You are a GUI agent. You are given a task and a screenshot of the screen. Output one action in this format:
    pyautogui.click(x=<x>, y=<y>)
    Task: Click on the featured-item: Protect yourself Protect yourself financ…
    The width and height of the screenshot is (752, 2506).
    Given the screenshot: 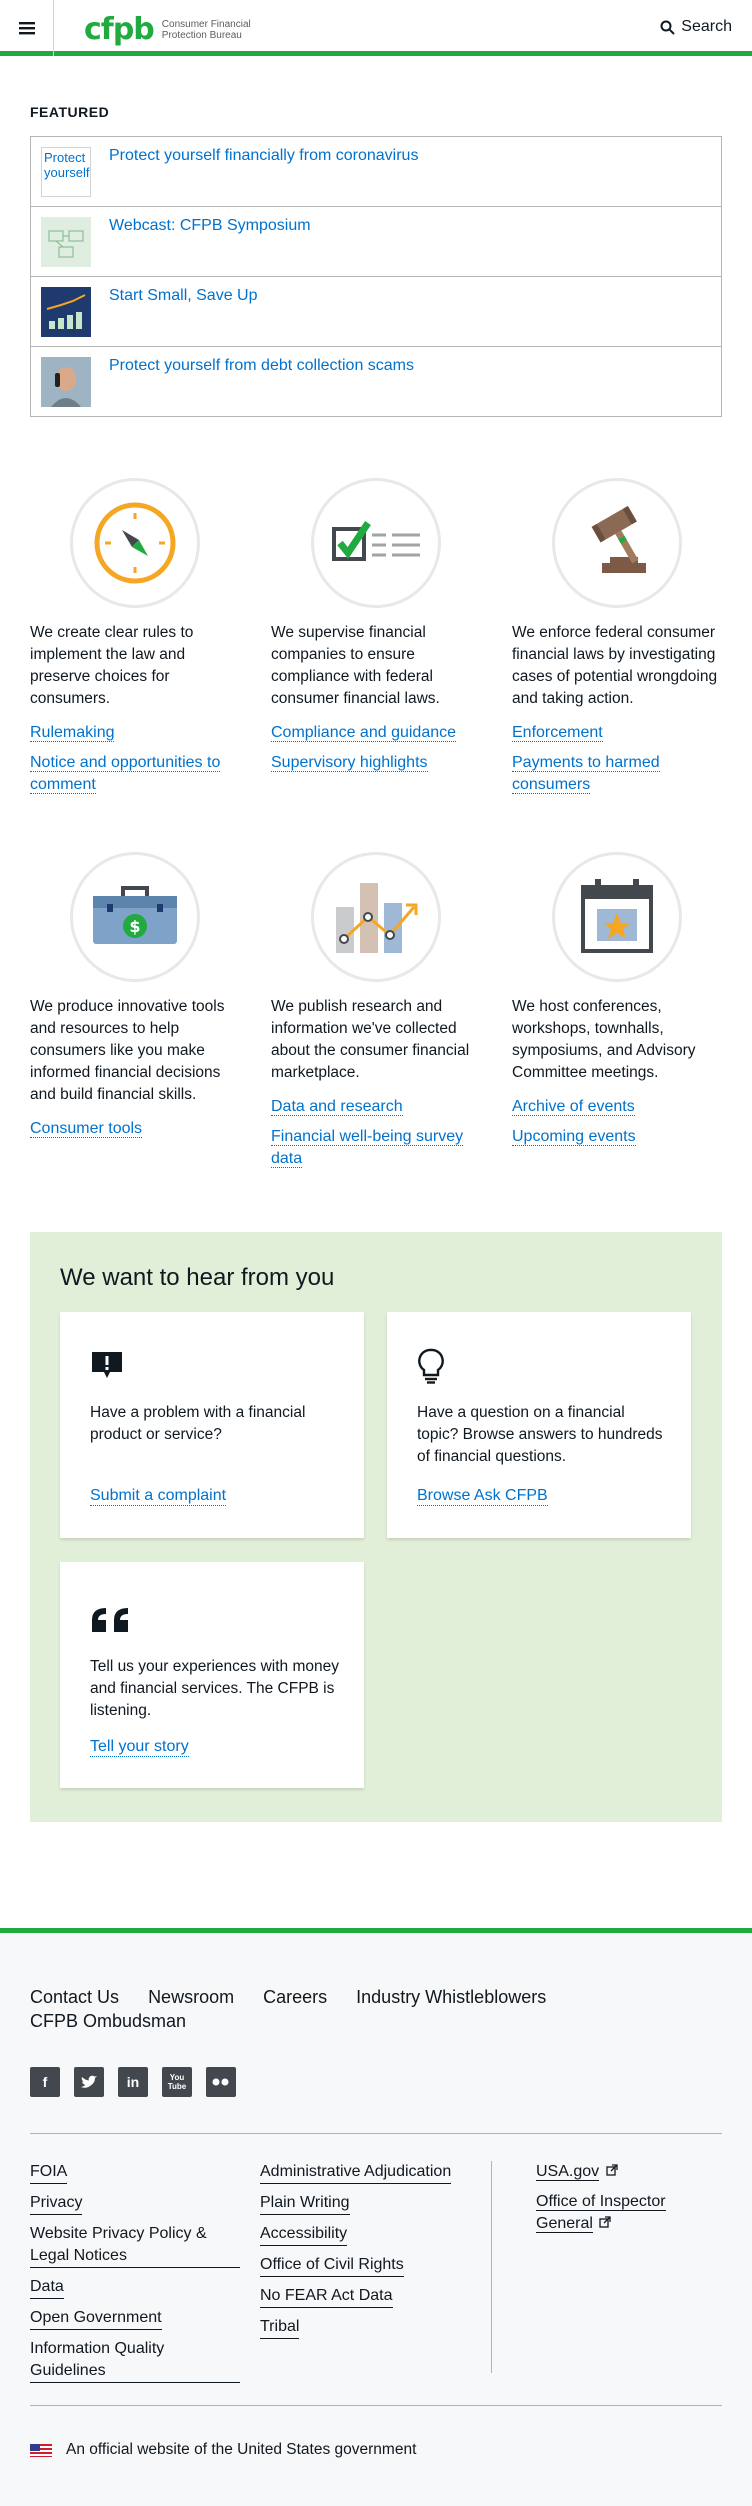 What is the action you would take?
    pyautogui.click(x=376, y=172)
    